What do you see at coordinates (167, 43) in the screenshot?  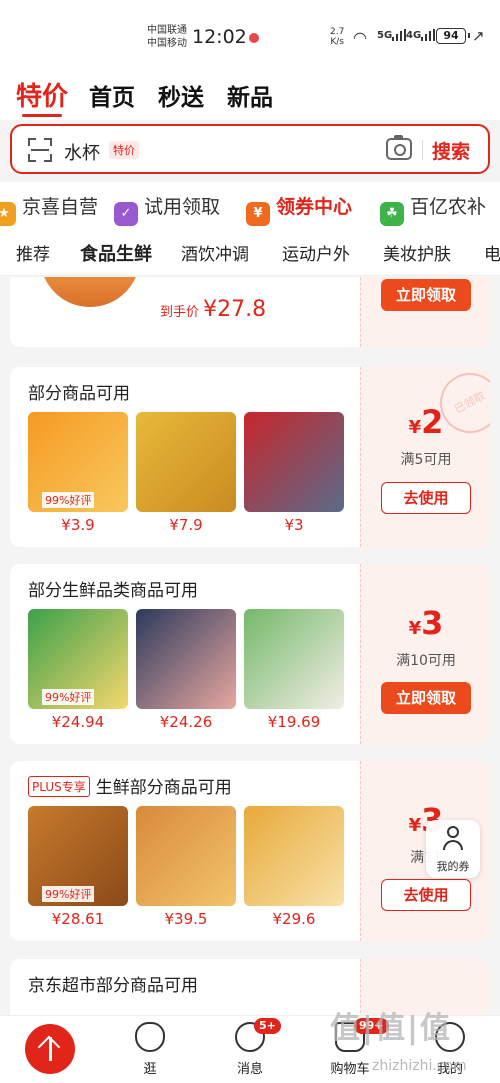 I see `carrier-2: 中国移动` at bounding box center [167, 43].